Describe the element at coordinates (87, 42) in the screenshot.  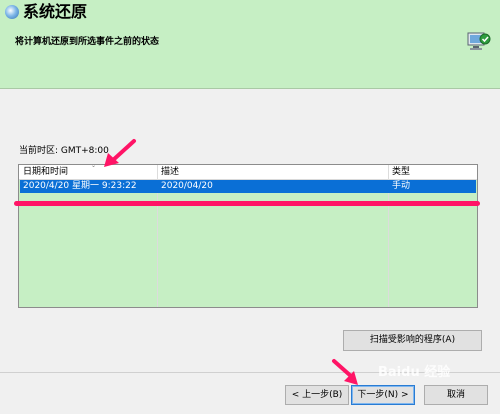
I see `wizard-subtitle: 将计算机还原到所选事件之前的状态` at that location.